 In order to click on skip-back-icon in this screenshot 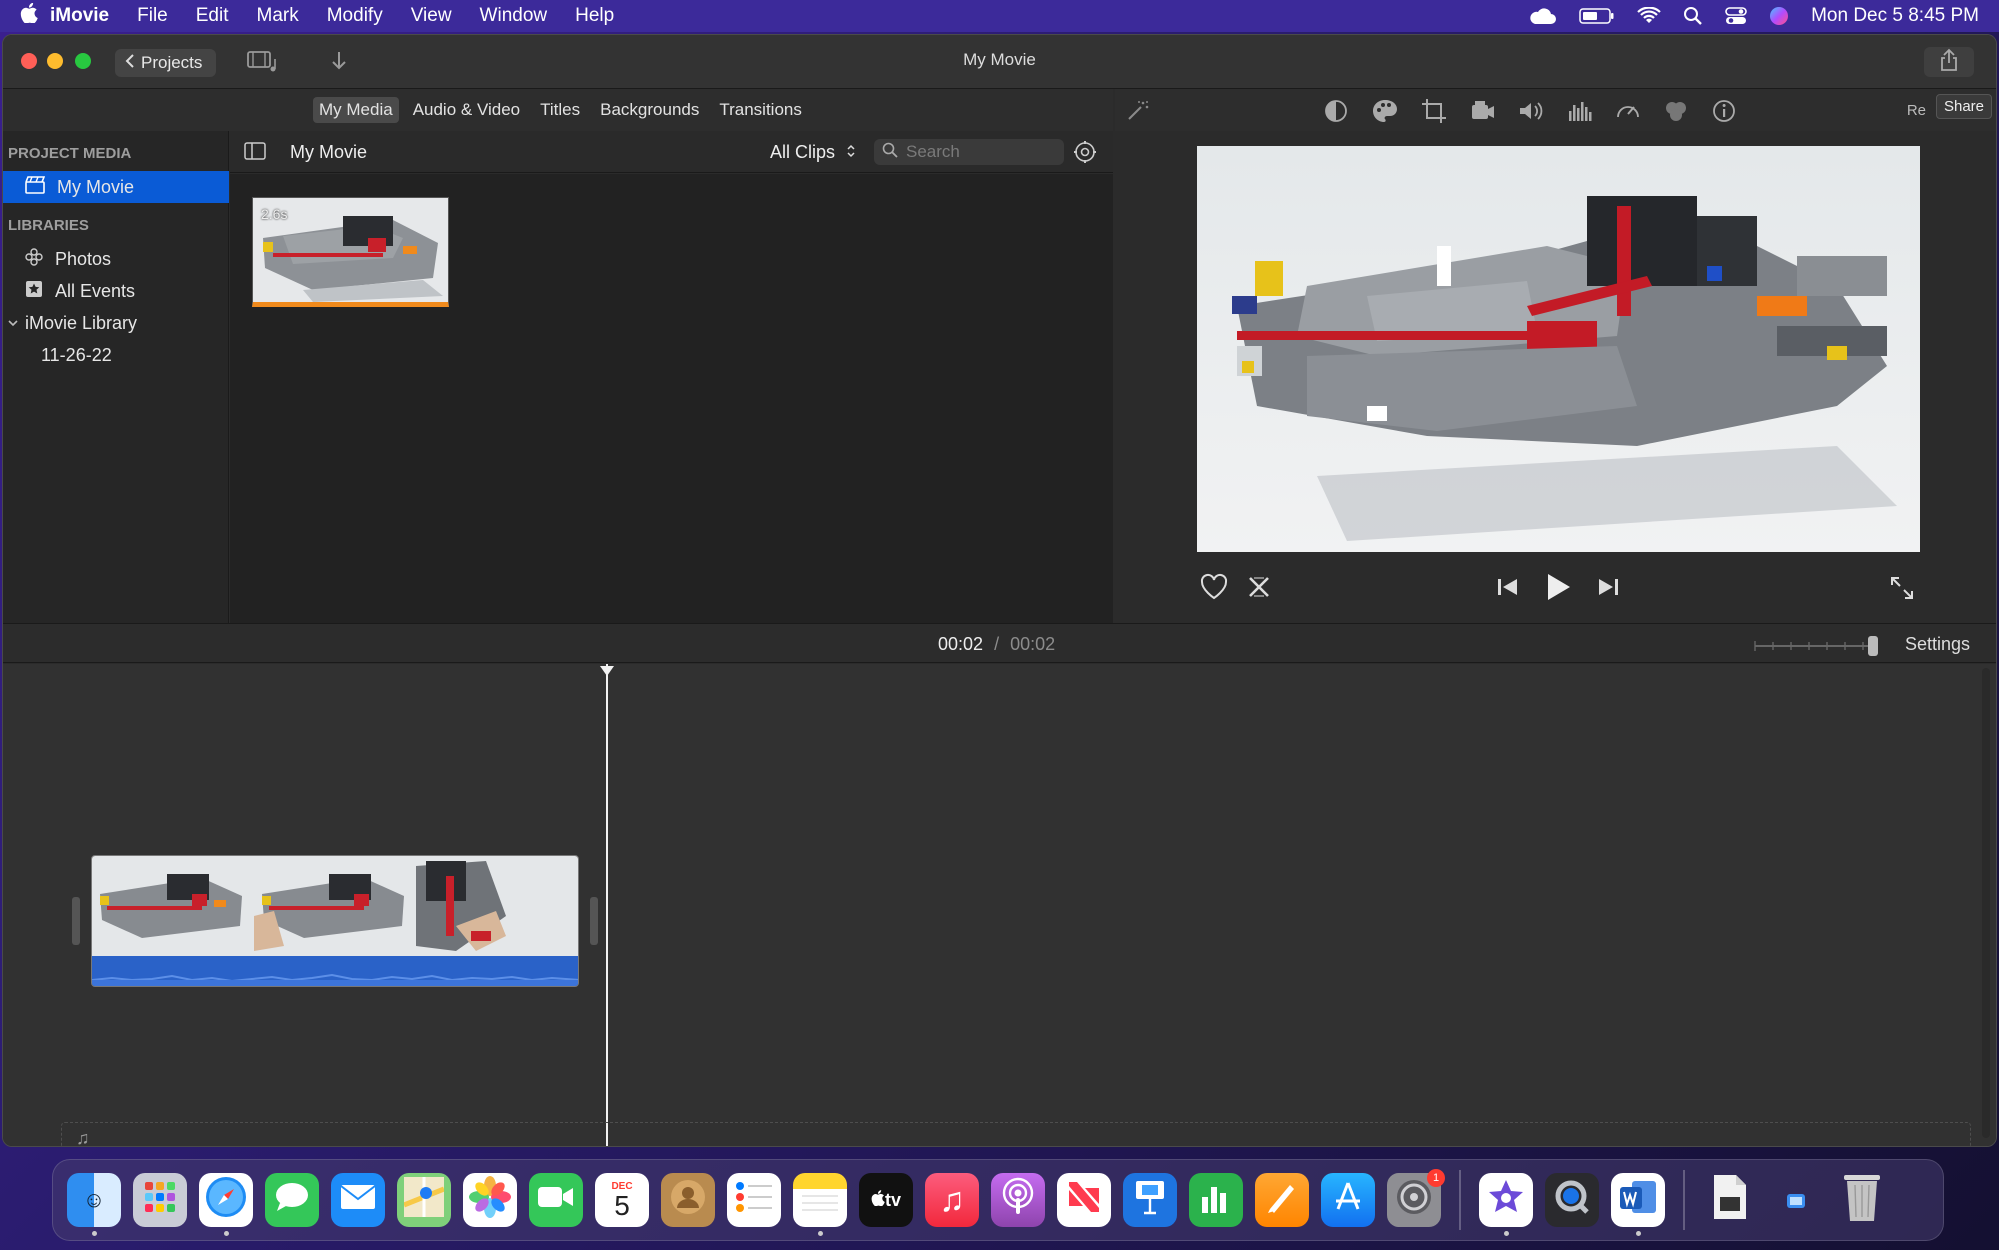, I will do `click(1508, 589)`.